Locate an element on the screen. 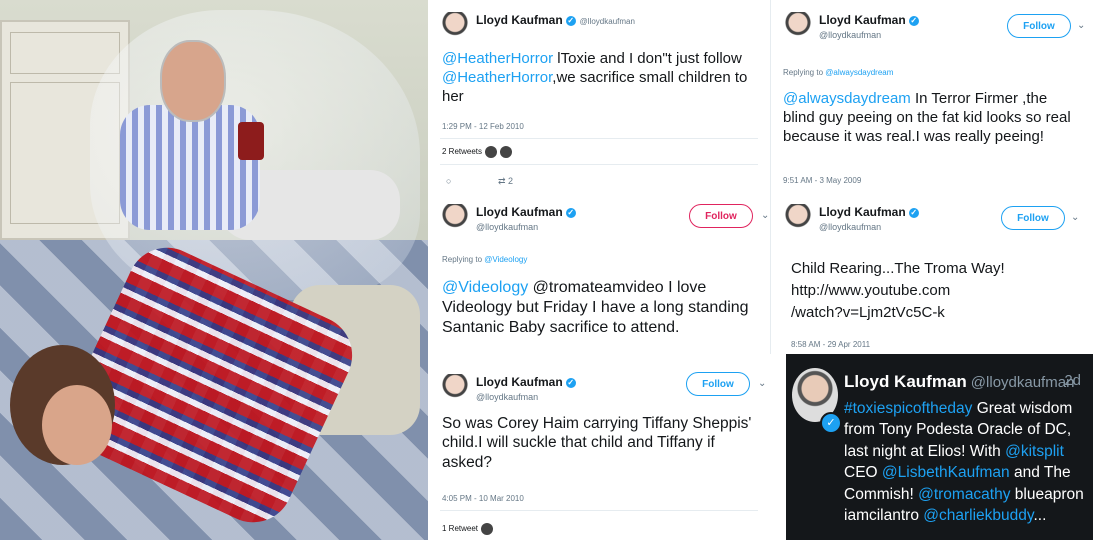  mention-link: @alwaysdaydream is located at coordinates (847, 98).